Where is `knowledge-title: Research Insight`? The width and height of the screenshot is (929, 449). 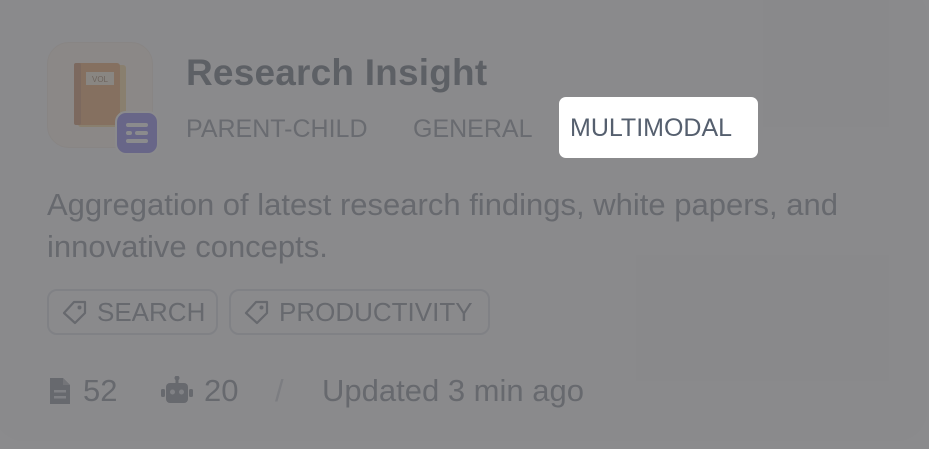
knowledge-title: Research Insight is located at coordinates (336, 73).